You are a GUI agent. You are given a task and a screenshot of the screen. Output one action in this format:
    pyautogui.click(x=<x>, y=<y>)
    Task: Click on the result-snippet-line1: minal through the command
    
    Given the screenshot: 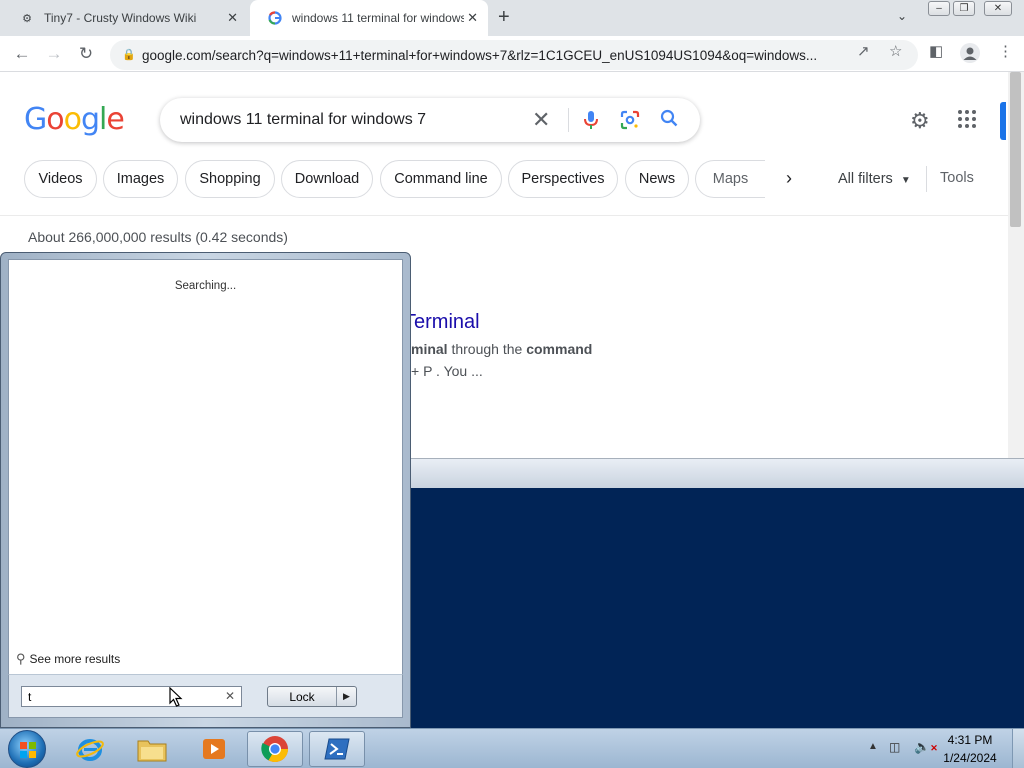 What is the action you would take?
    pyautogui.click(x=501, y=349)
    